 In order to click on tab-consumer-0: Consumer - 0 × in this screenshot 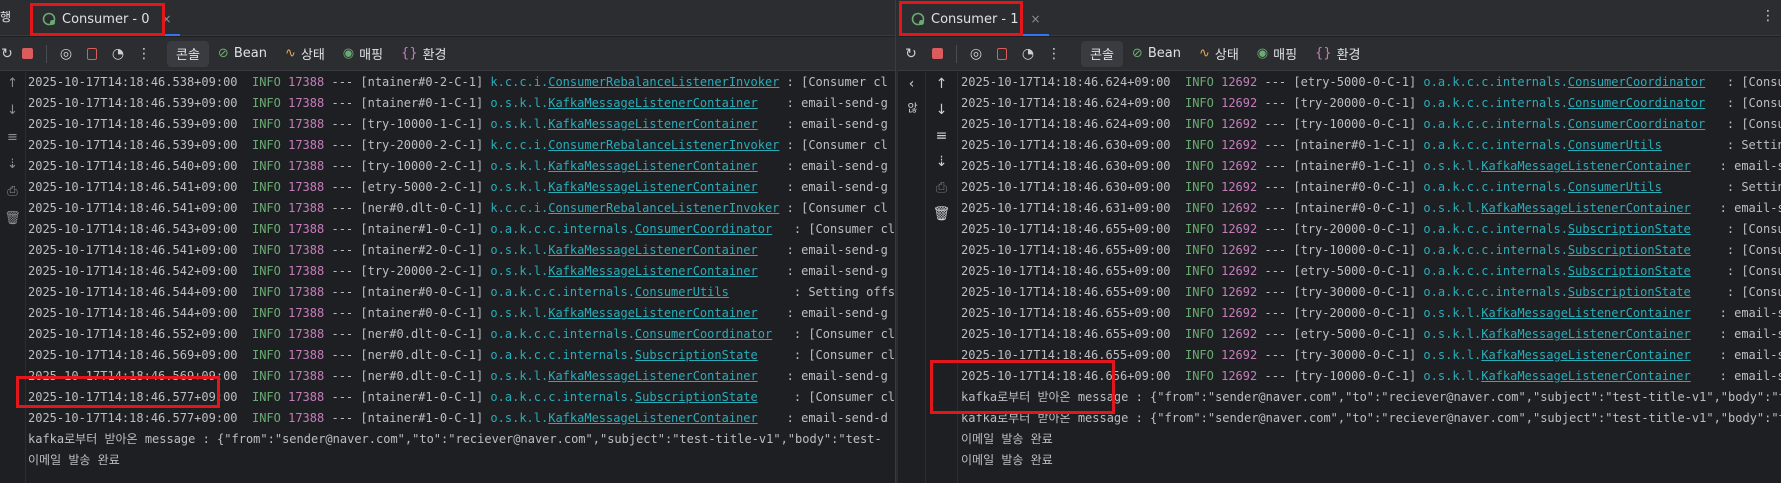, I will do `click(107, 20)`.